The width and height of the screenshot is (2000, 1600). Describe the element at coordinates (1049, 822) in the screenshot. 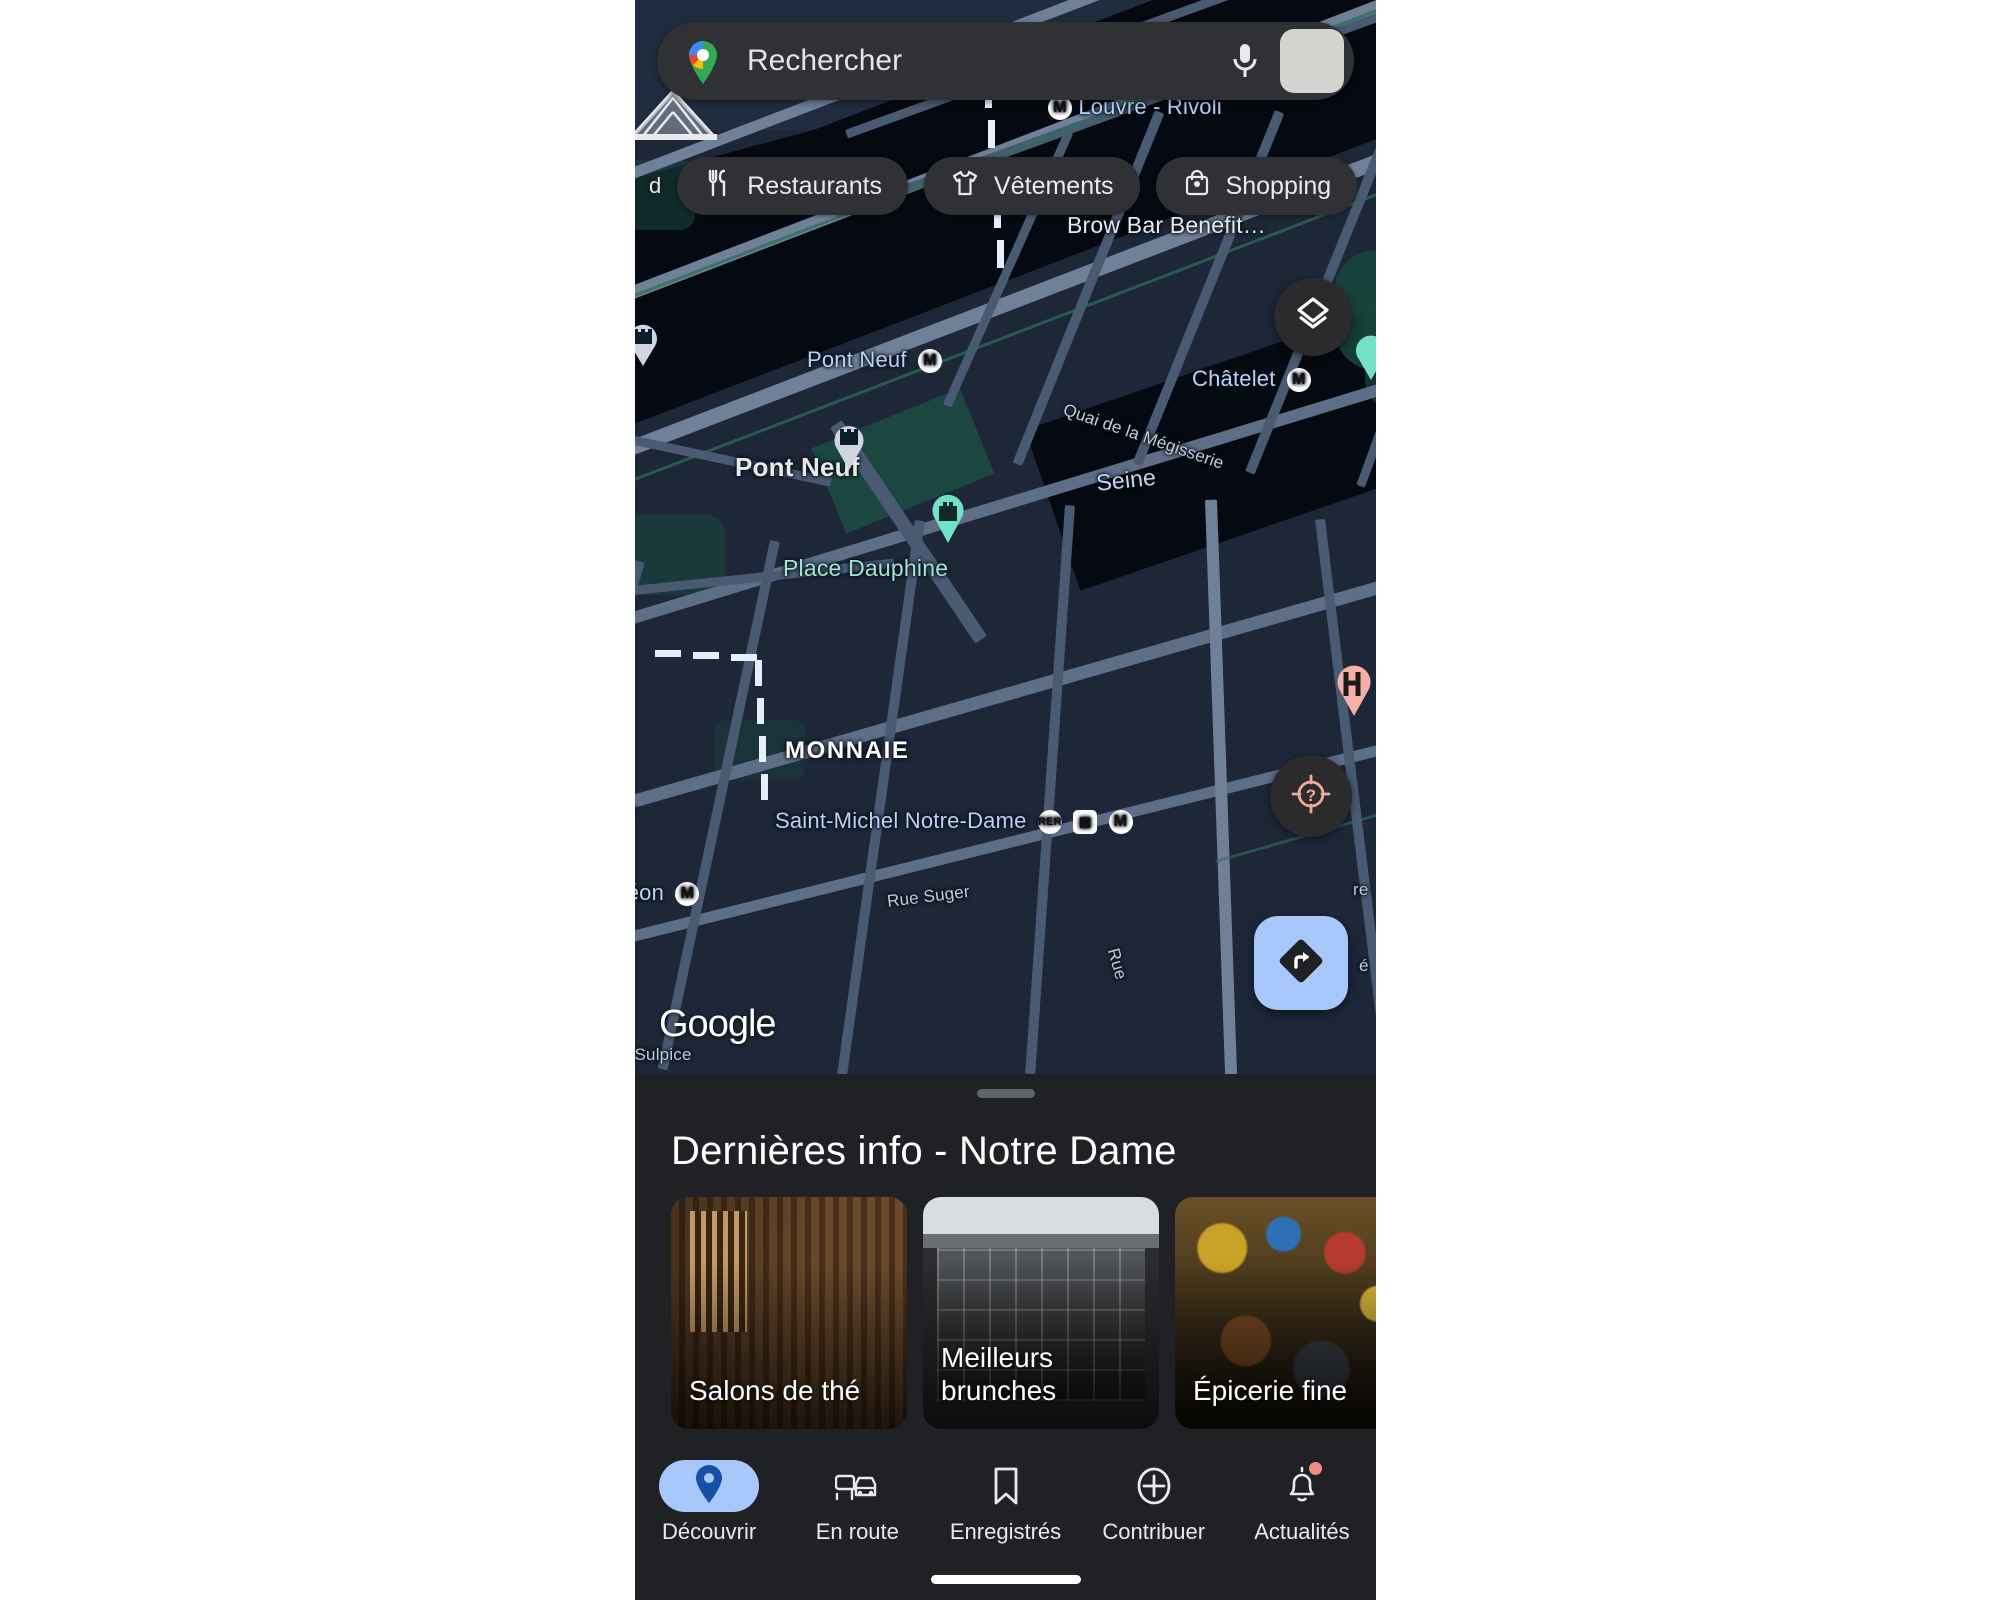

I see `rer-badge-icon: RER` at that location.